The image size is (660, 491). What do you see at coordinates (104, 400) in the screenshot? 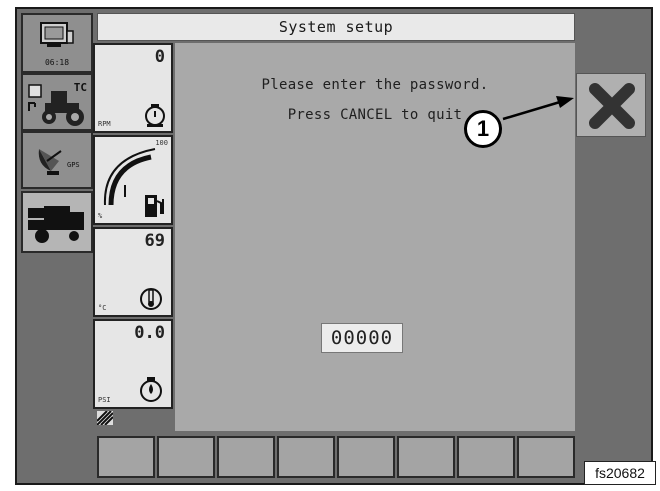
I see `pressure-unit: PSI` at bounding box center [104, 400].